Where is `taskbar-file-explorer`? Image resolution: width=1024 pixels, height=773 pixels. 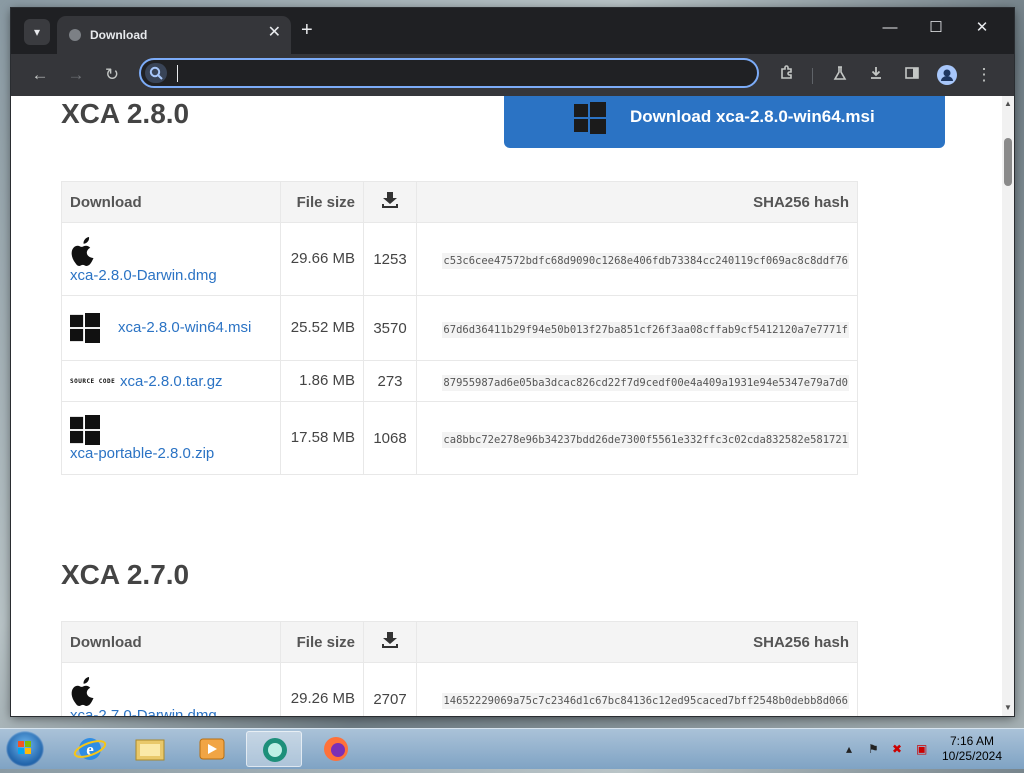
taskbar-file-explorer is located at coordinates (150, 749).